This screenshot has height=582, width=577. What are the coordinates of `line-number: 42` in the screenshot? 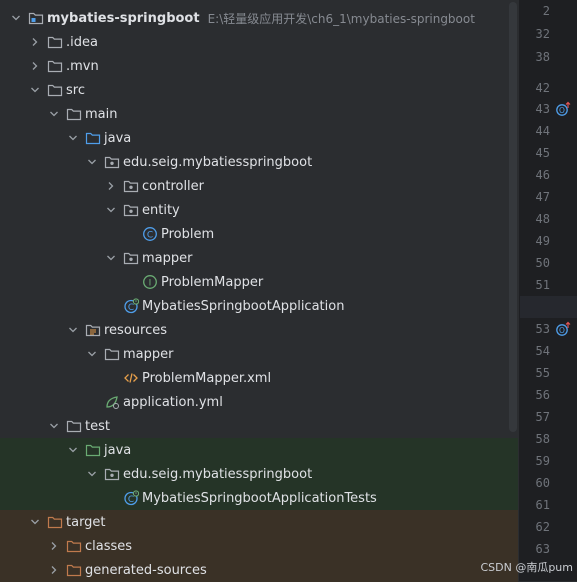 It's located at (542, 88).